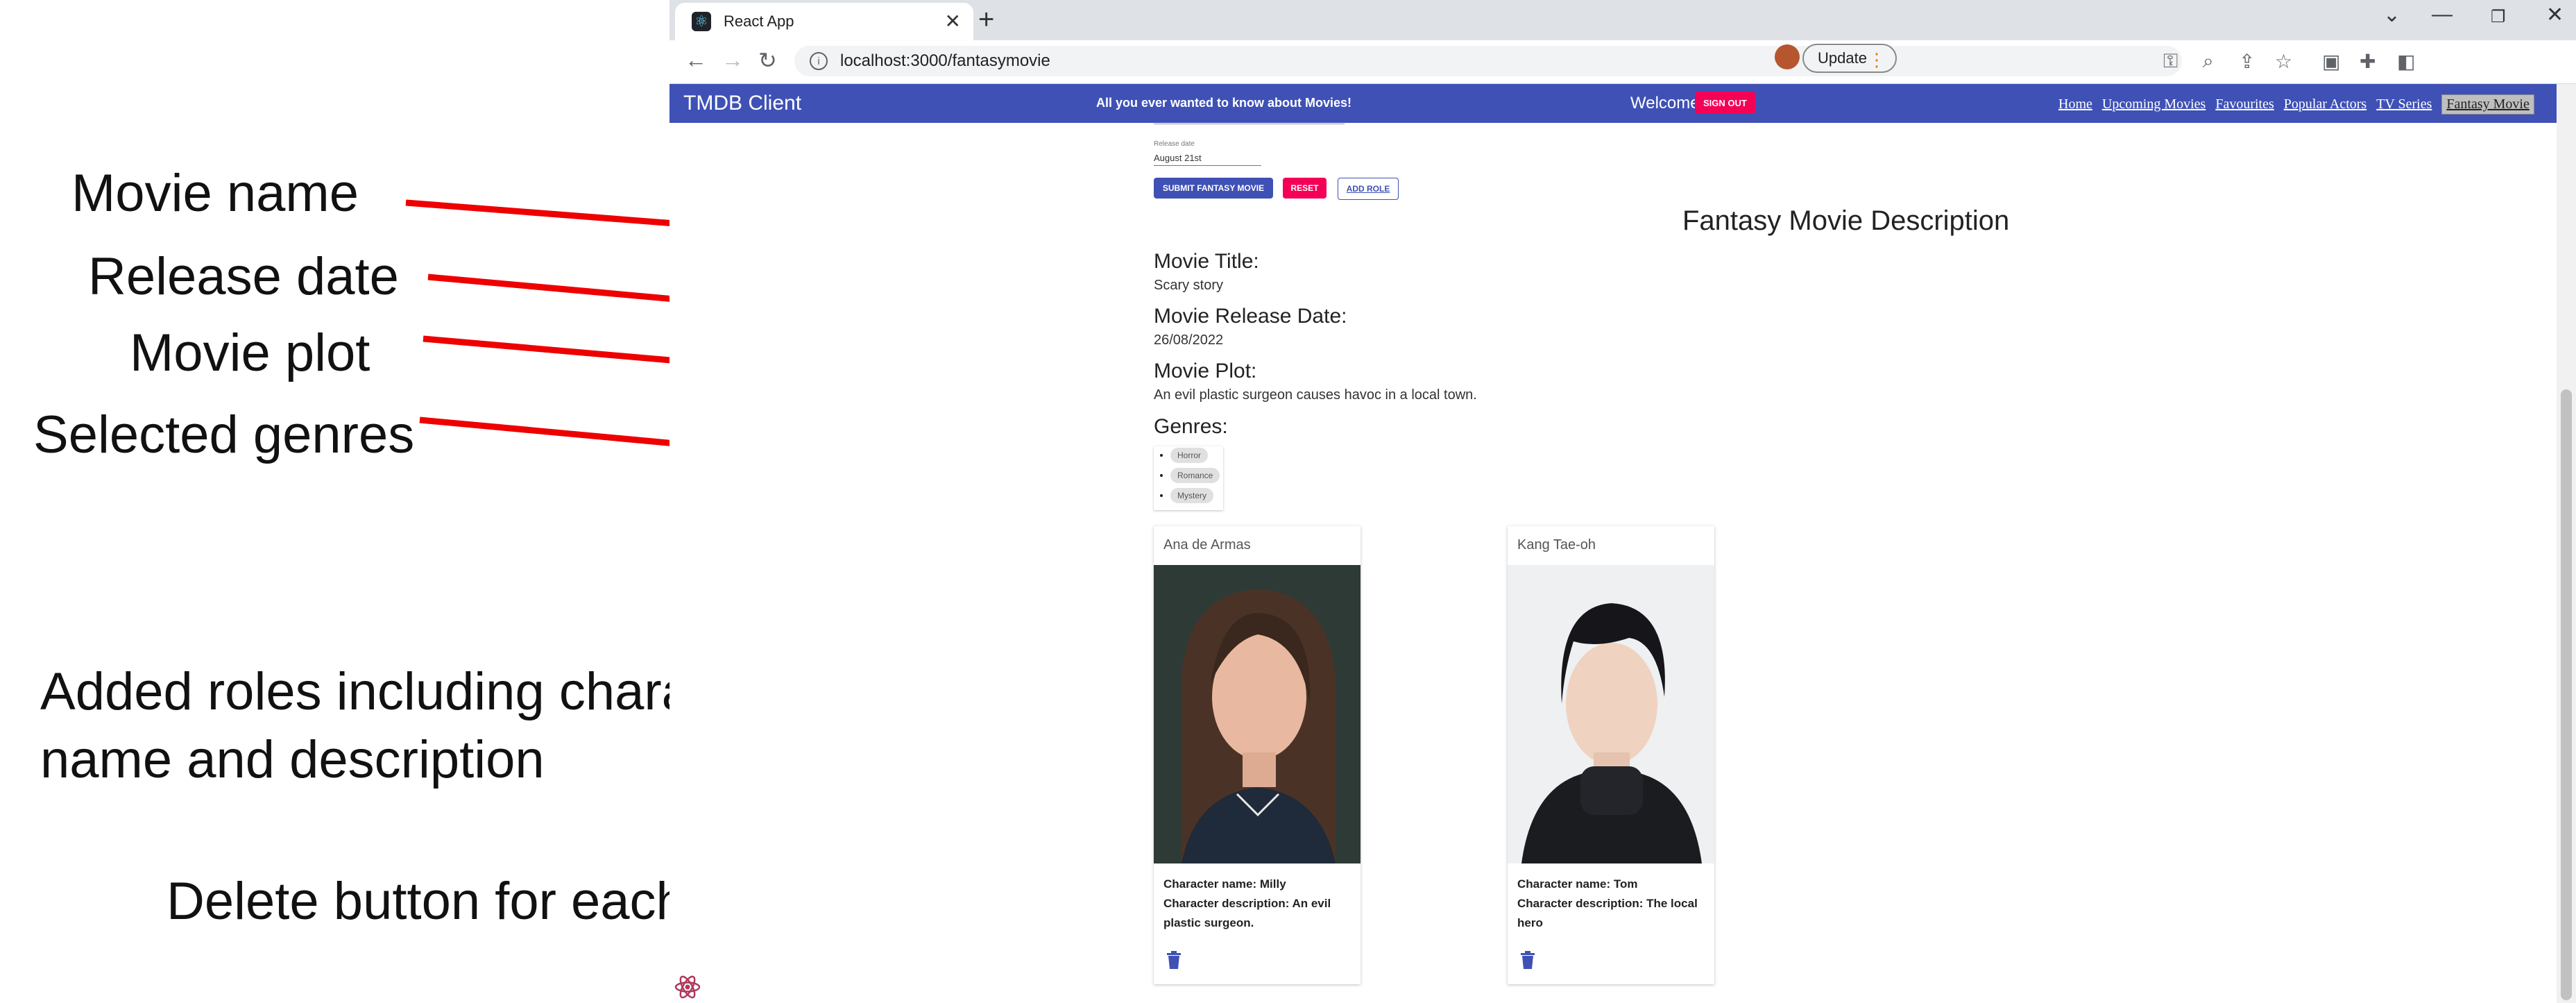 The height and width of the screenshot is (1003, 2576). What do you see at coordinates (1667, 103) in the screenshot?
I see `welcome-text: Welcome!` at bounding box center [1667, 103].